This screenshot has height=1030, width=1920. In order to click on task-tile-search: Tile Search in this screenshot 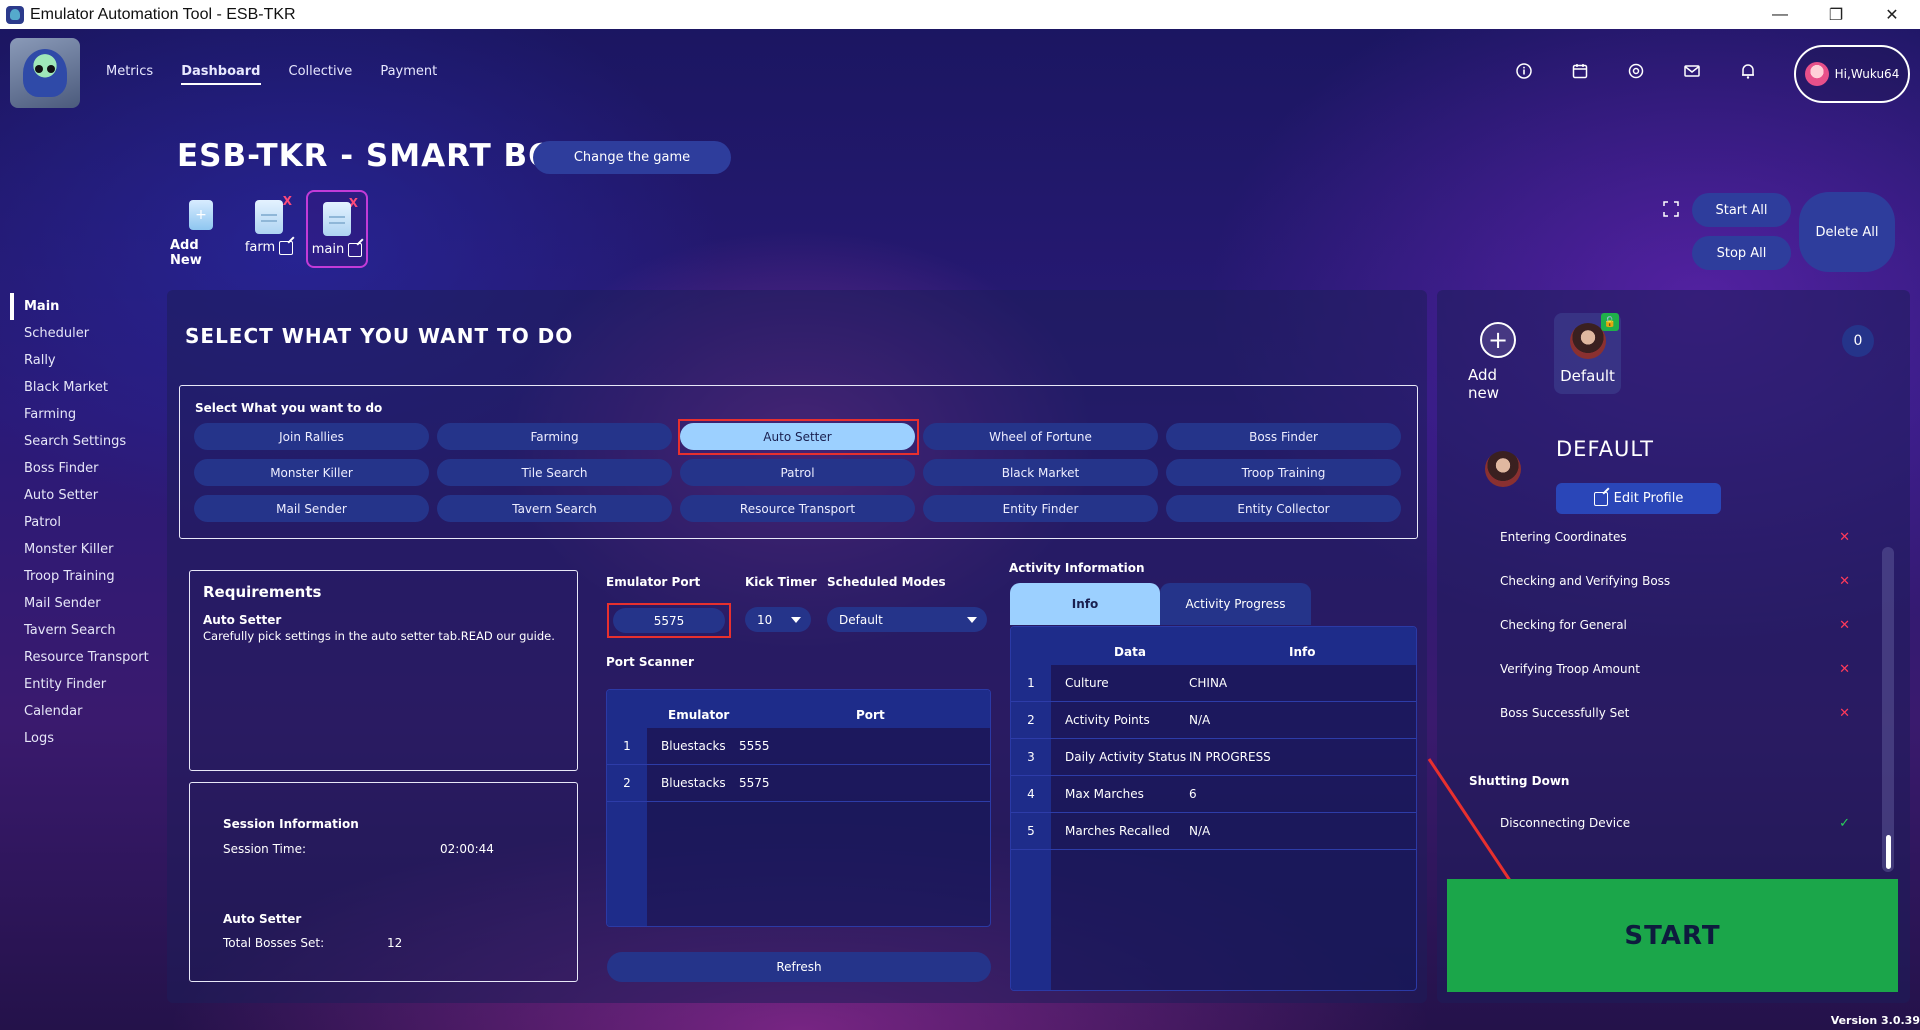, I will do `click(554, 472)`.